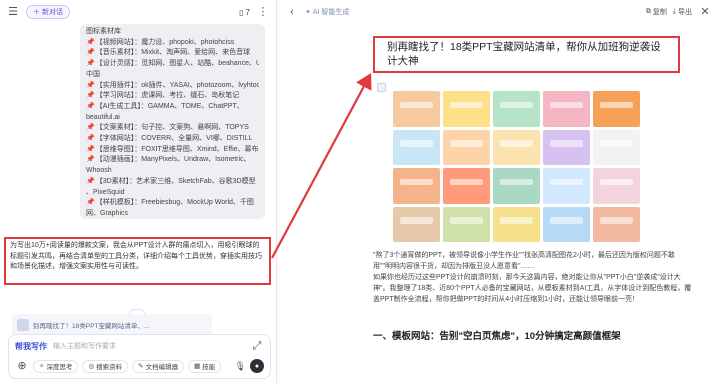 Image resolution: width=720 pixels, height=383 pixels. What do you see at coordinates (31, 346) in the screenshot?
I see `write-mode-label: 帮我写作` at bounding box center [31, 346].